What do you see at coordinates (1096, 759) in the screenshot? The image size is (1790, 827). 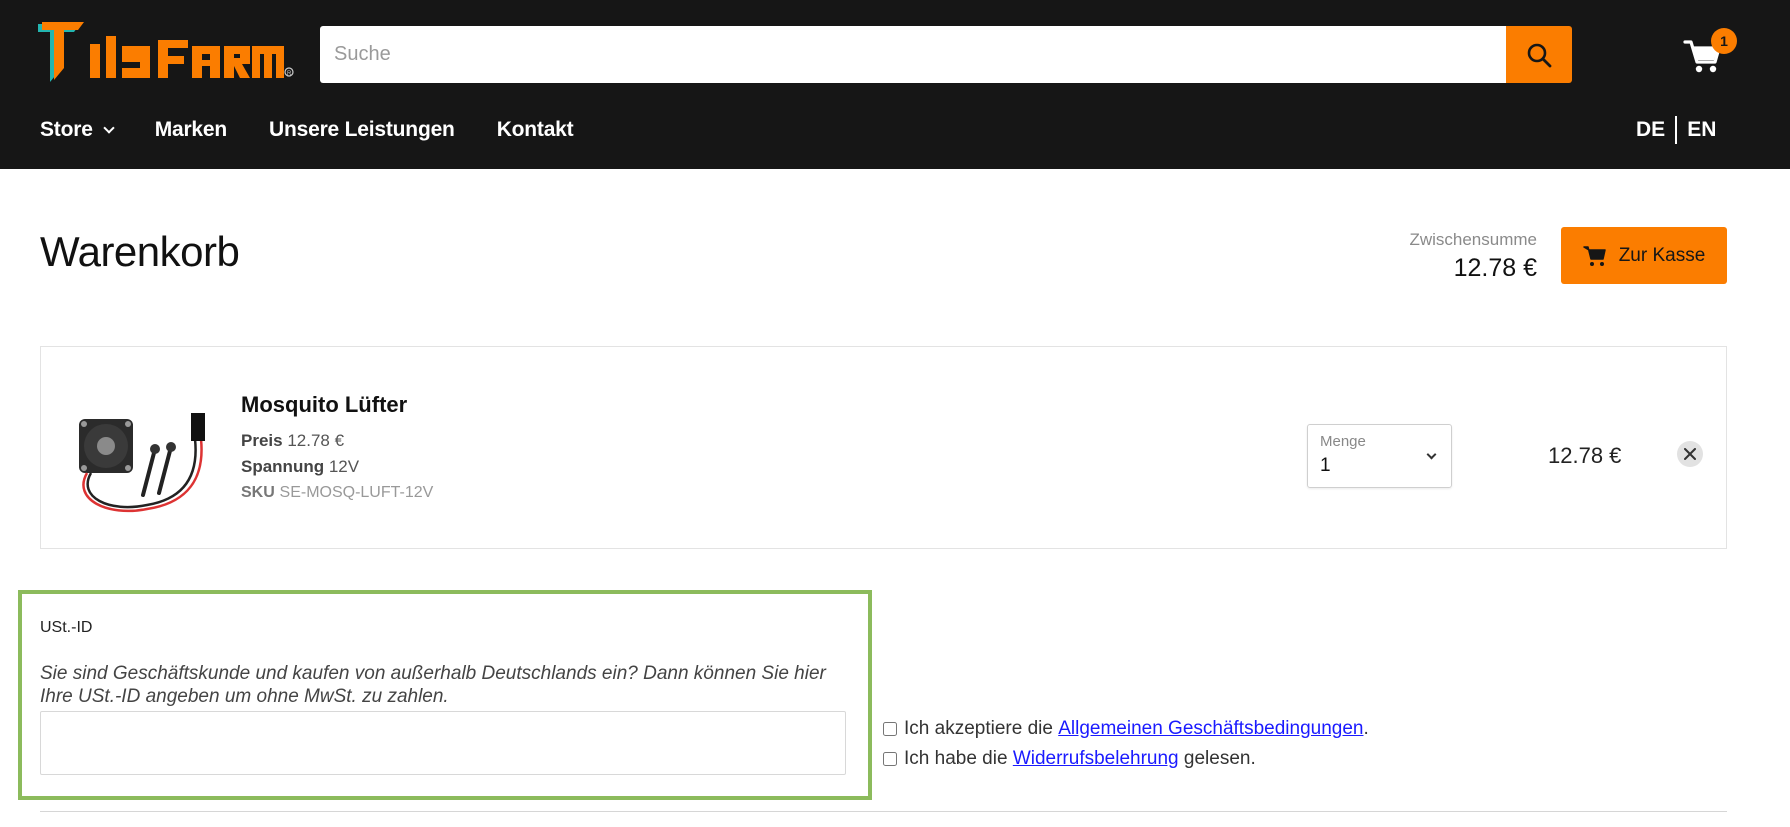 I see `revoke-link: Widerrufsbelehrung` at bounding box center [1096, 759].